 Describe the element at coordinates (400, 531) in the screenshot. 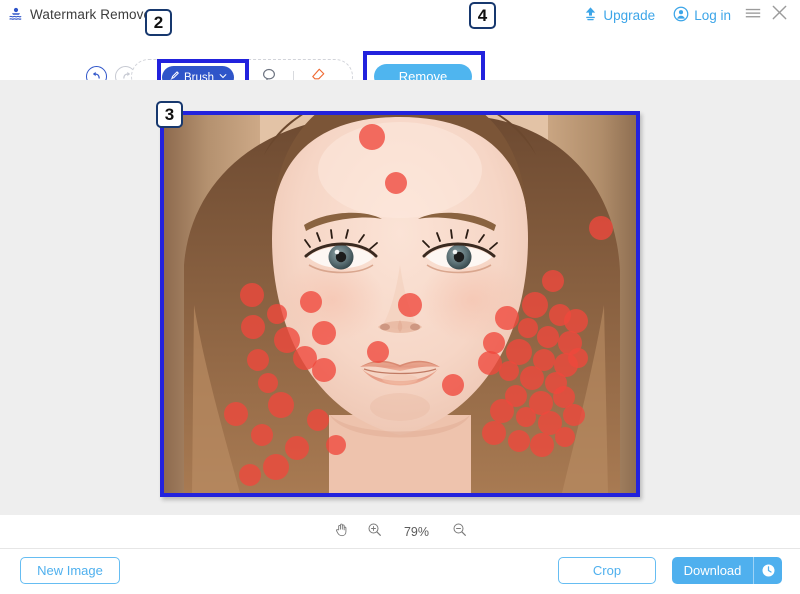

I see `zoom-toolbar: 79%` at that location.